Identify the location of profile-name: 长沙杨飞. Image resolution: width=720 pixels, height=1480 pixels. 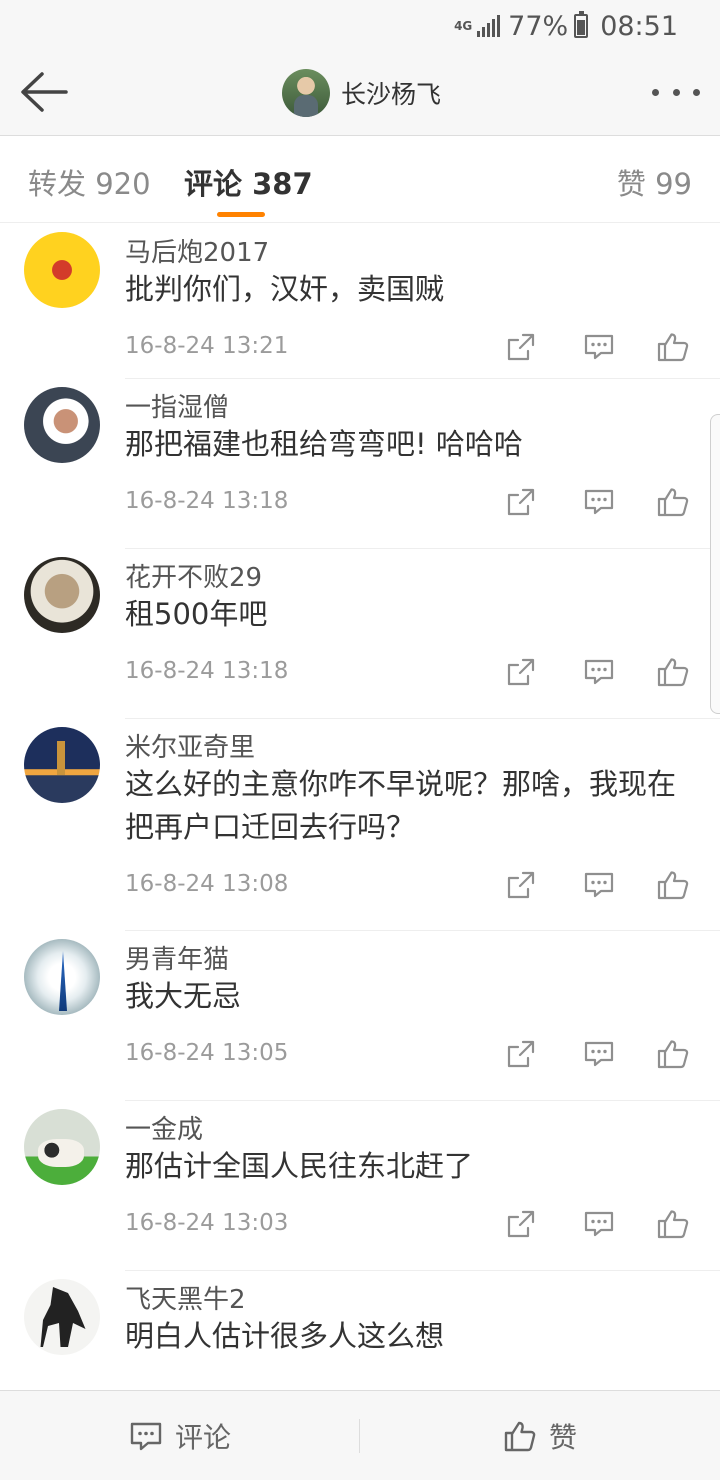
(391, 93).